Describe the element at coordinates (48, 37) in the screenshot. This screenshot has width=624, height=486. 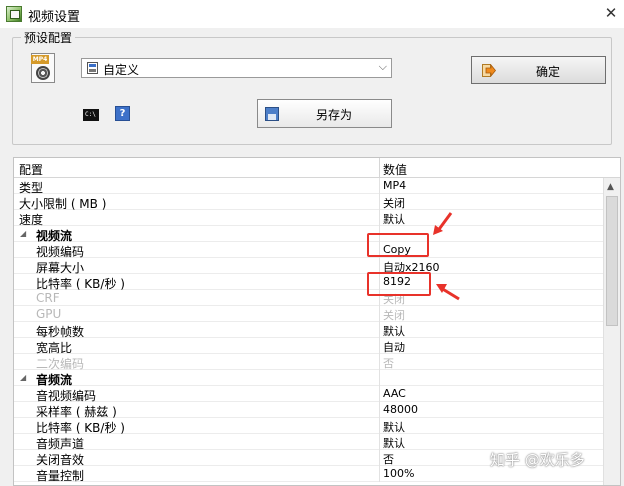
I see `preset-group-label: 预设配置` at that location.